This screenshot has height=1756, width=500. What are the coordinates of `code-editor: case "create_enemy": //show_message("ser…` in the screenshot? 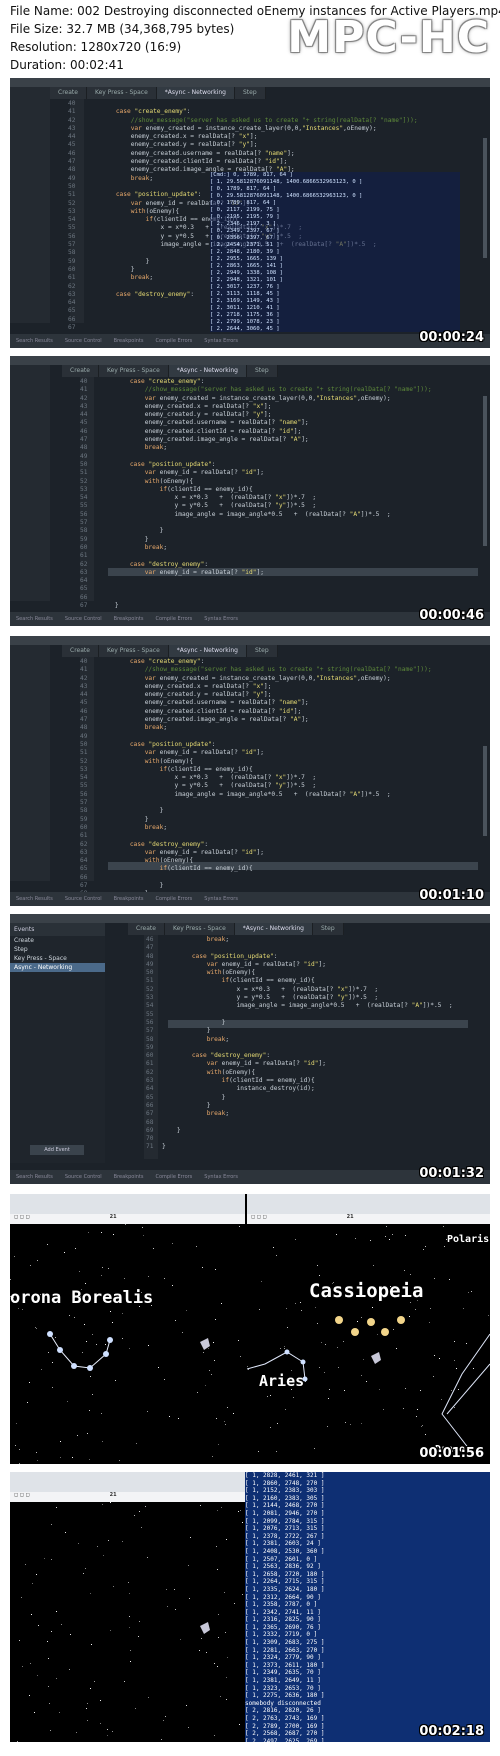 It's located at (266, 494).